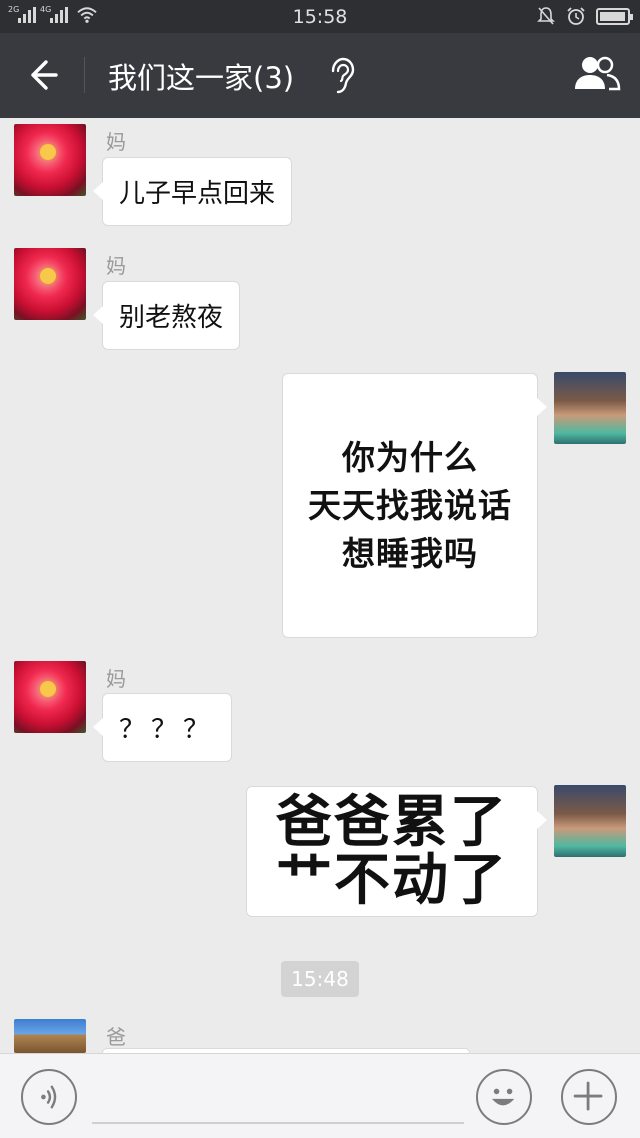  I want to click on message-text: 别老熬夜, so click(171, 318).